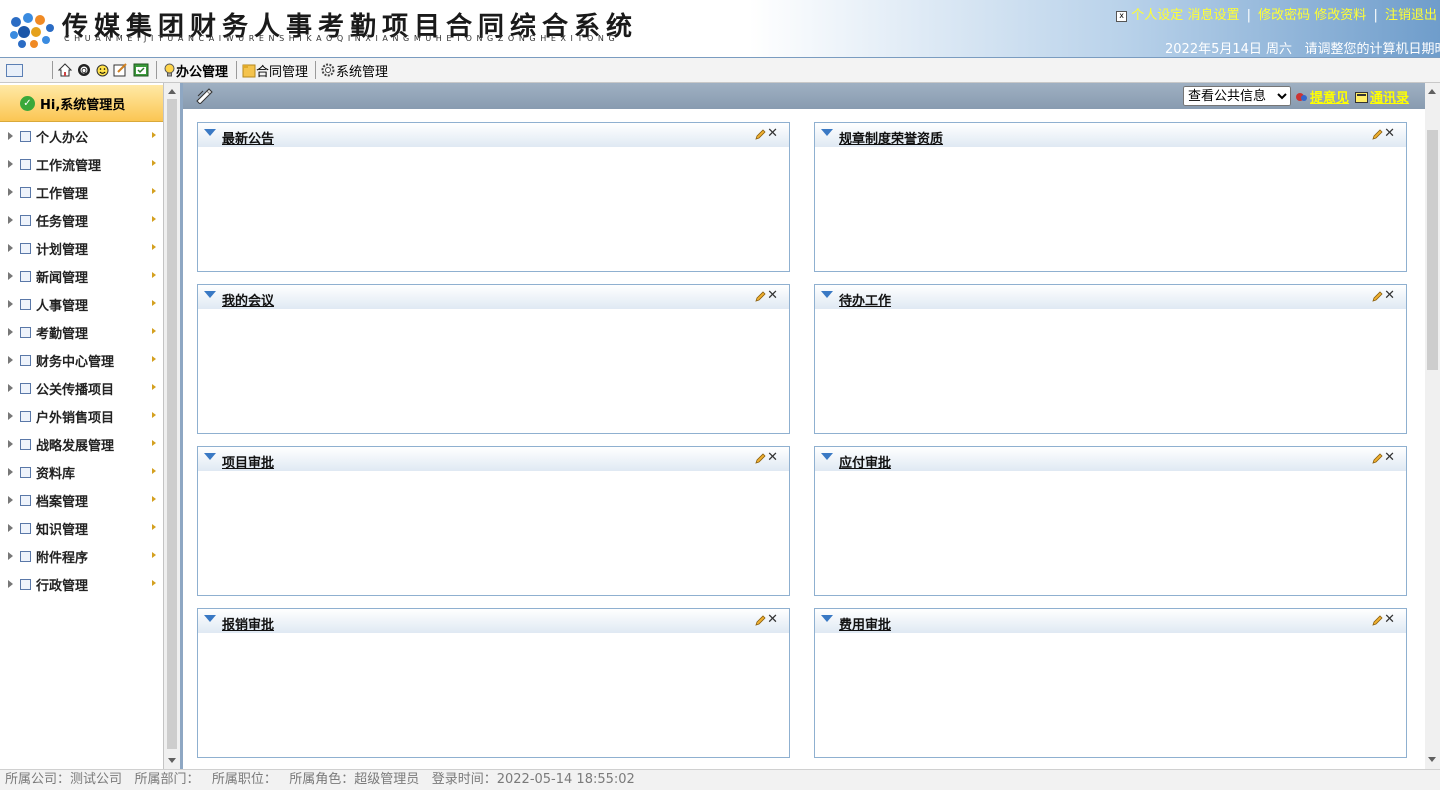 The image size is (1440, 790). Describe the element at coordinates (1432, 426) in the screenshot. I see `main-scrollbar` at that location.